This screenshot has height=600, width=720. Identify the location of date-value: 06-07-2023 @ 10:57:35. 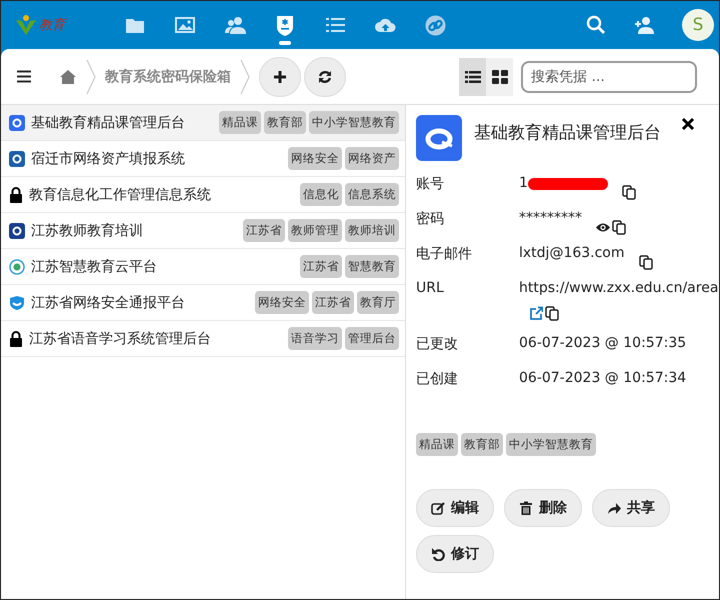
(602, 343).